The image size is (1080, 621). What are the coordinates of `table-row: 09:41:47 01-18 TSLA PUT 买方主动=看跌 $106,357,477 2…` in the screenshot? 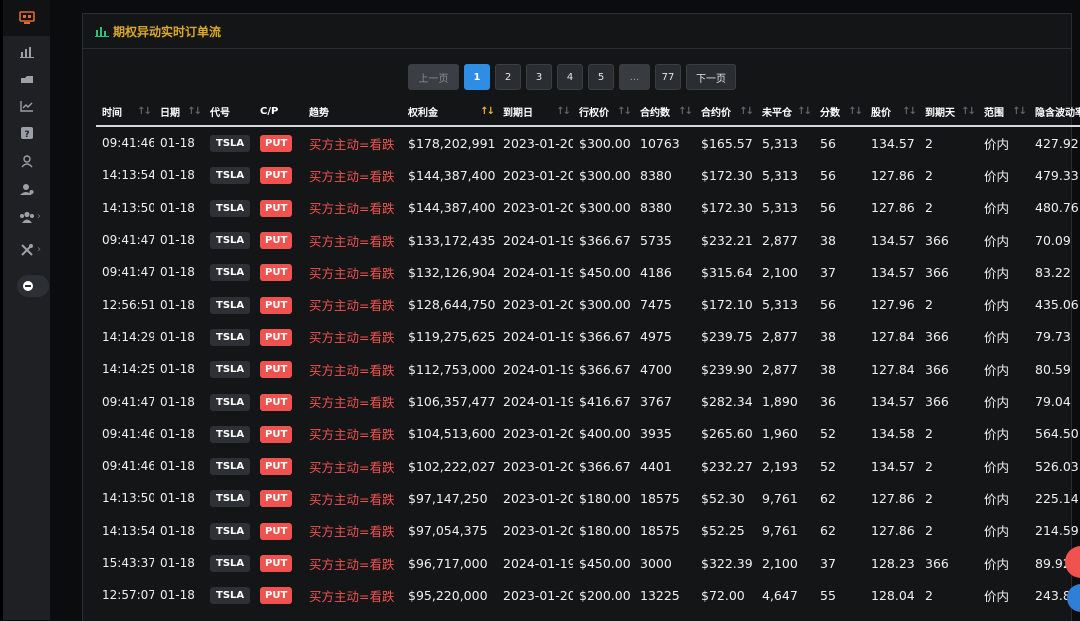 It's located at (588, 401).